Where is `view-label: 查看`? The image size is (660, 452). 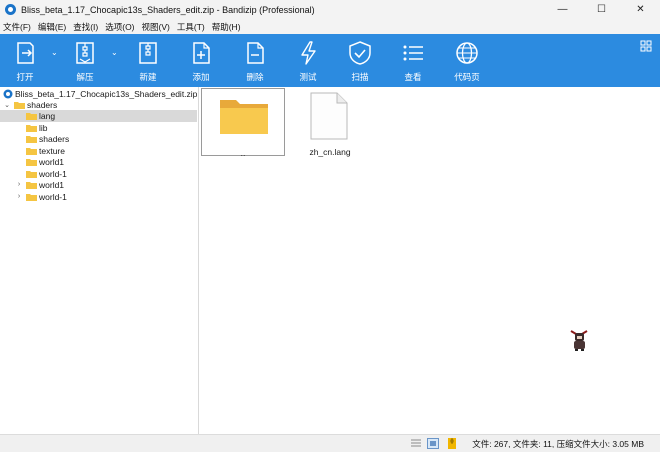 view-label: 查看 is located at coordinates (413, 77).